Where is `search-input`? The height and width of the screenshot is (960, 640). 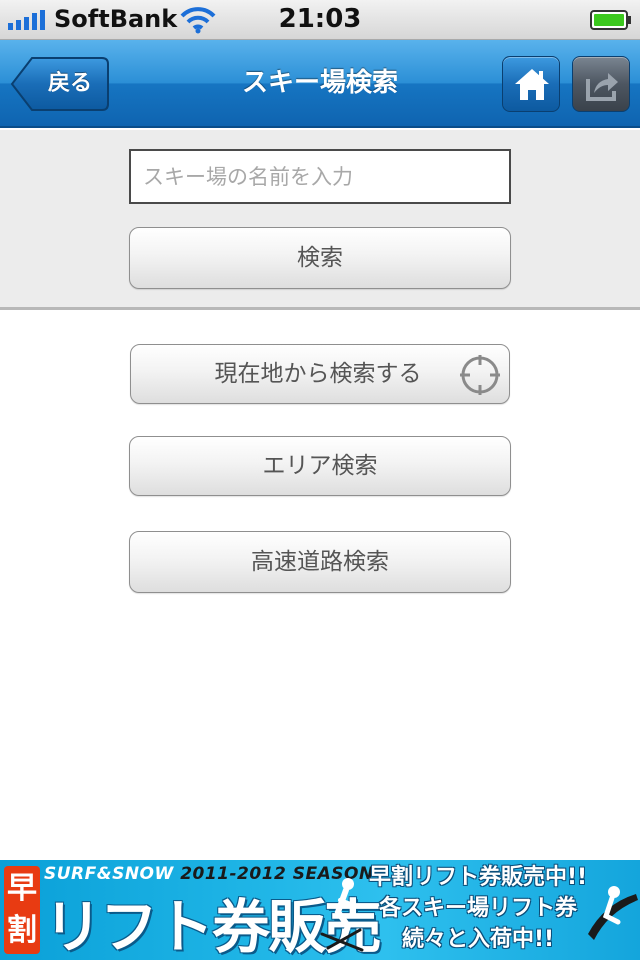 search-input is located at coordinates (320, 176).